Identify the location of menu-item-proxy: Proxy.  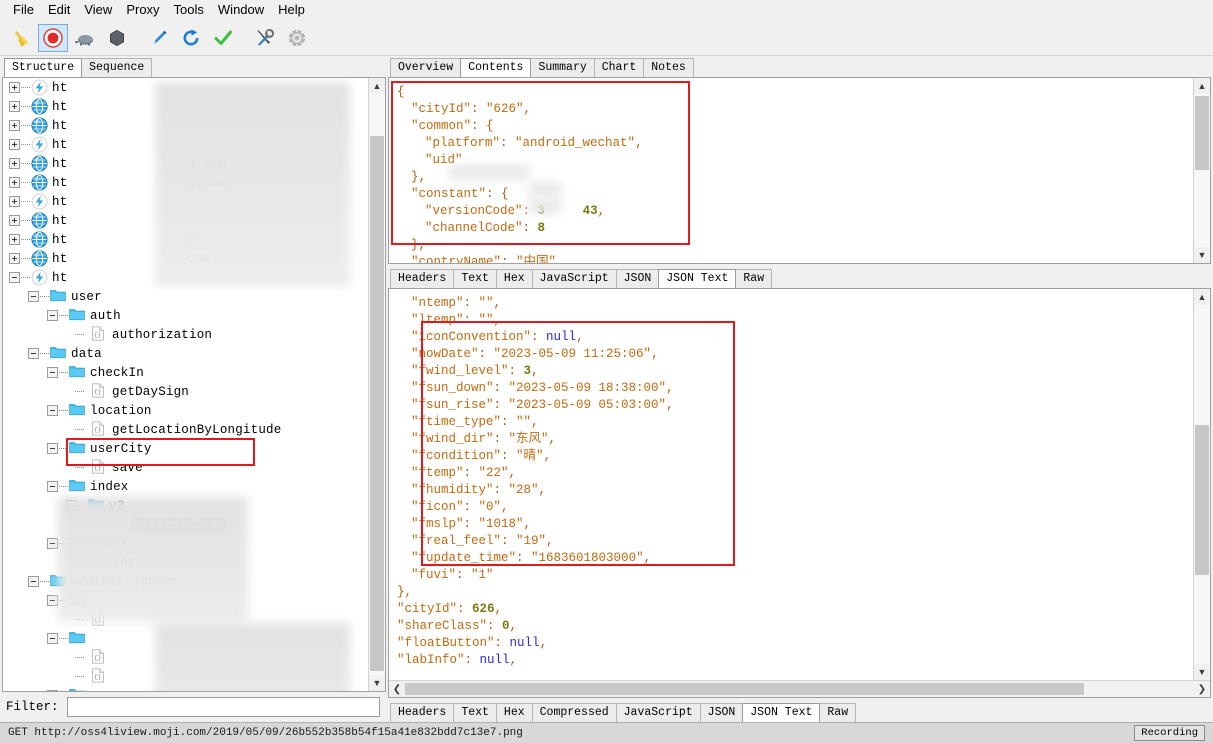
(142, 10).